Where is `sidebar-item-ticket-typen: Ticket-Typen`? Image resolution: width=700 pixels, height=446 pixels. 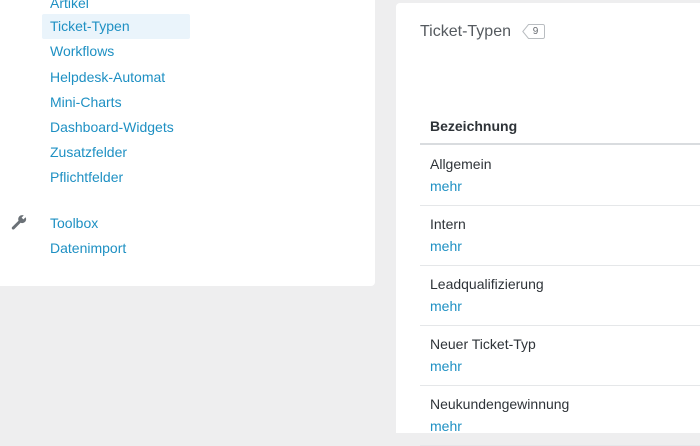 sidebar-item-ticket-typen: Ticket-Typen is located at coordinates (90, 26).